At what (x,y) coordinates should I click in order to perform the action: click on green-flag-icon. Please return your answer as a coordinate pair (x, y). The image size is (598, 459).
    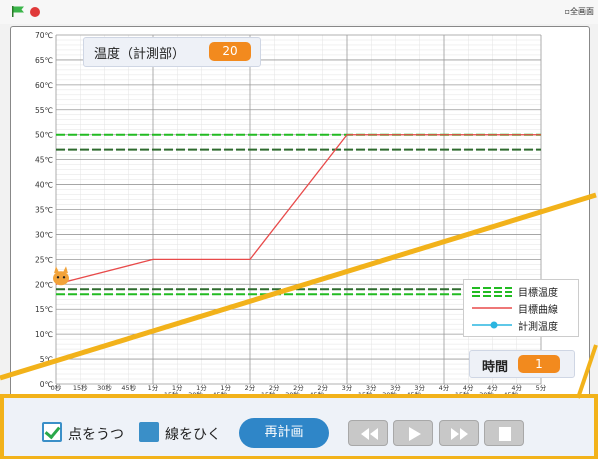
    Looking at the image, I should click on (18, 11).